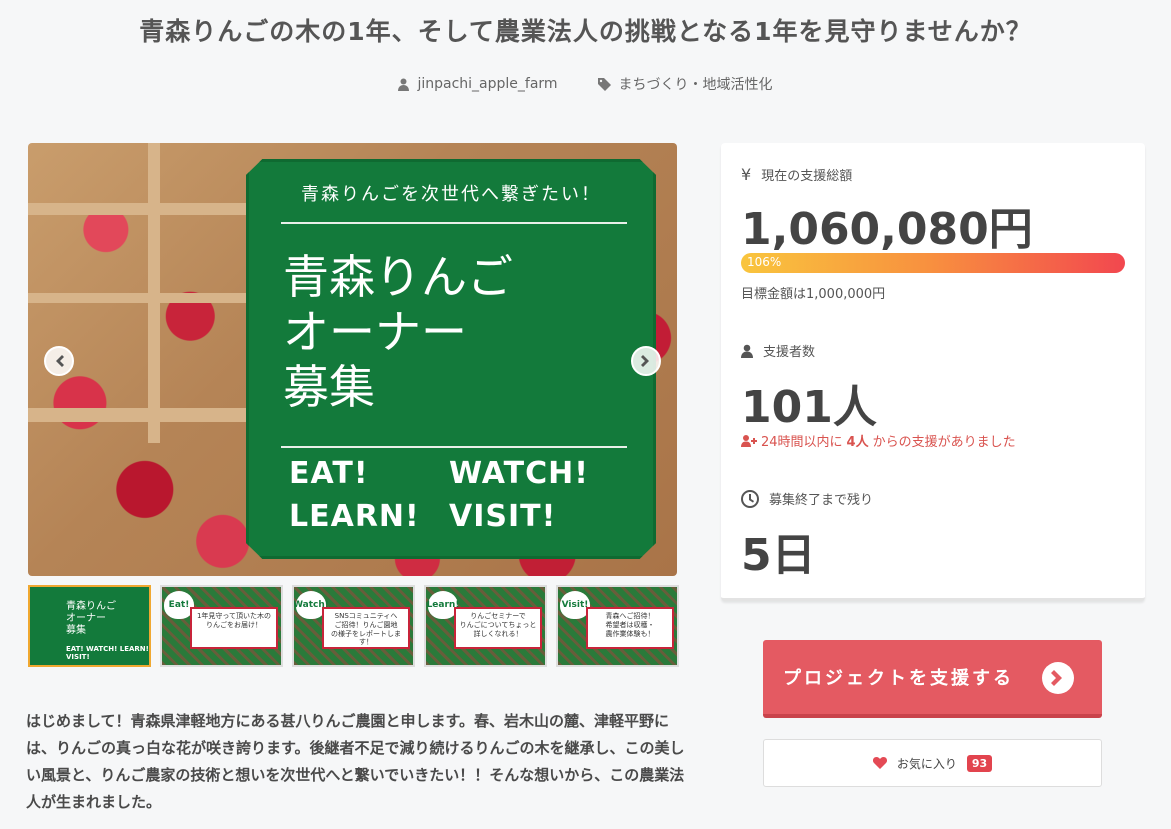  I want to click on thumbnail-note: 1年見守って頂いた木の りんごをお届け！, so click(234, 628).